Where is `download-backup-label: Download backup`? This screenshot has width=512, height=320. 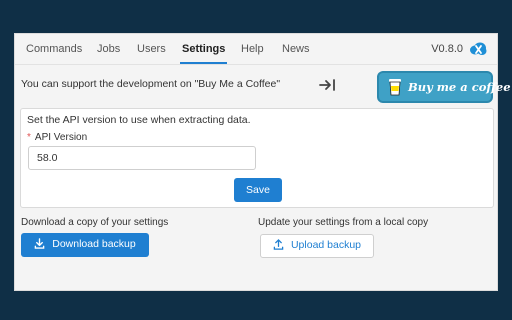
download-backup-label: Download backup is located at coordinates (94, 243).